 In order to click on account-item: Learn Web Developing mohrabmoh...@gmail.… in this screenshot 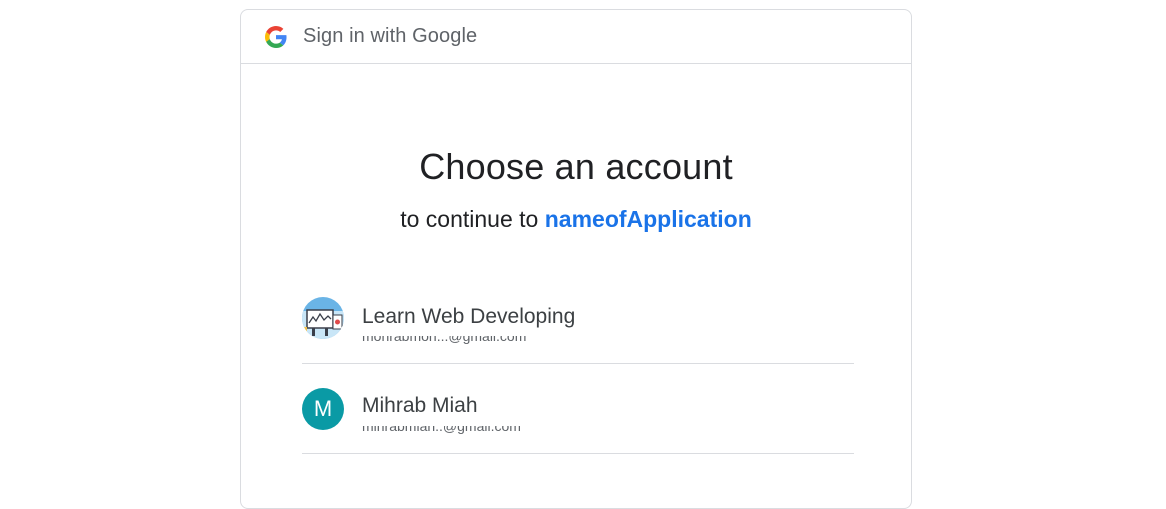, I will do `click(578, 319)`.